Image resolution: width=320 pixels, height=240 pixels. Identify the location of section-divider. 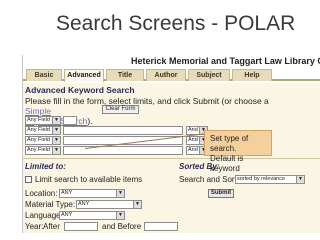
(171, 158).